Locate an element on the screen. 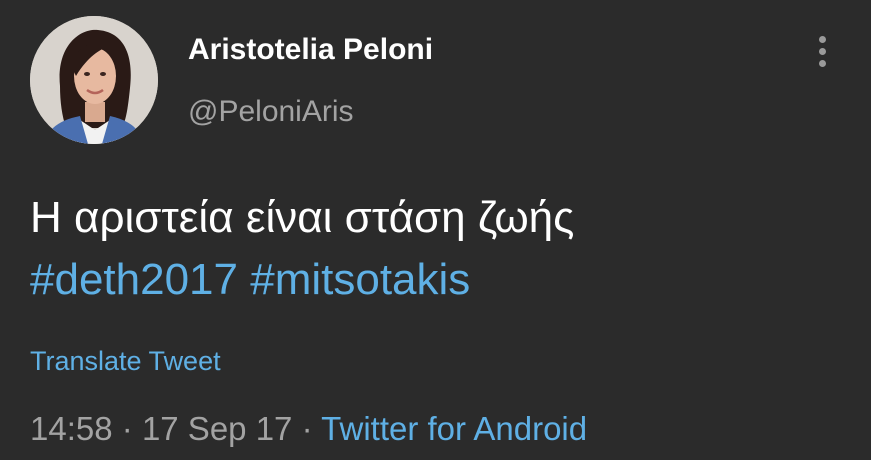 This screenshot has height=460, width=871. hashtag-deth2017: #deth2017 is located at coordinates (134, 279).